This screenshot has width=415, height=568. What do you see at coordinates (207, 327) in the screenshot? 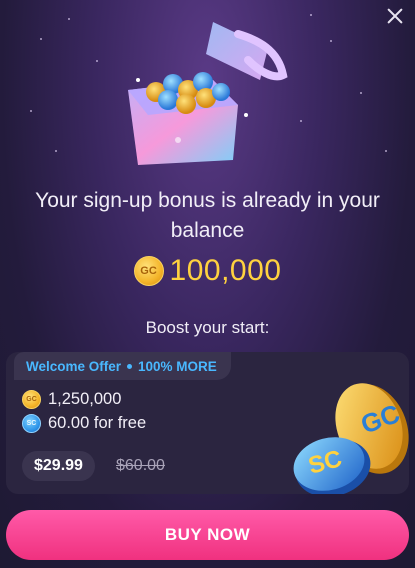
I see `boost-label: Boost your start:` at bounding box center [207, 327].